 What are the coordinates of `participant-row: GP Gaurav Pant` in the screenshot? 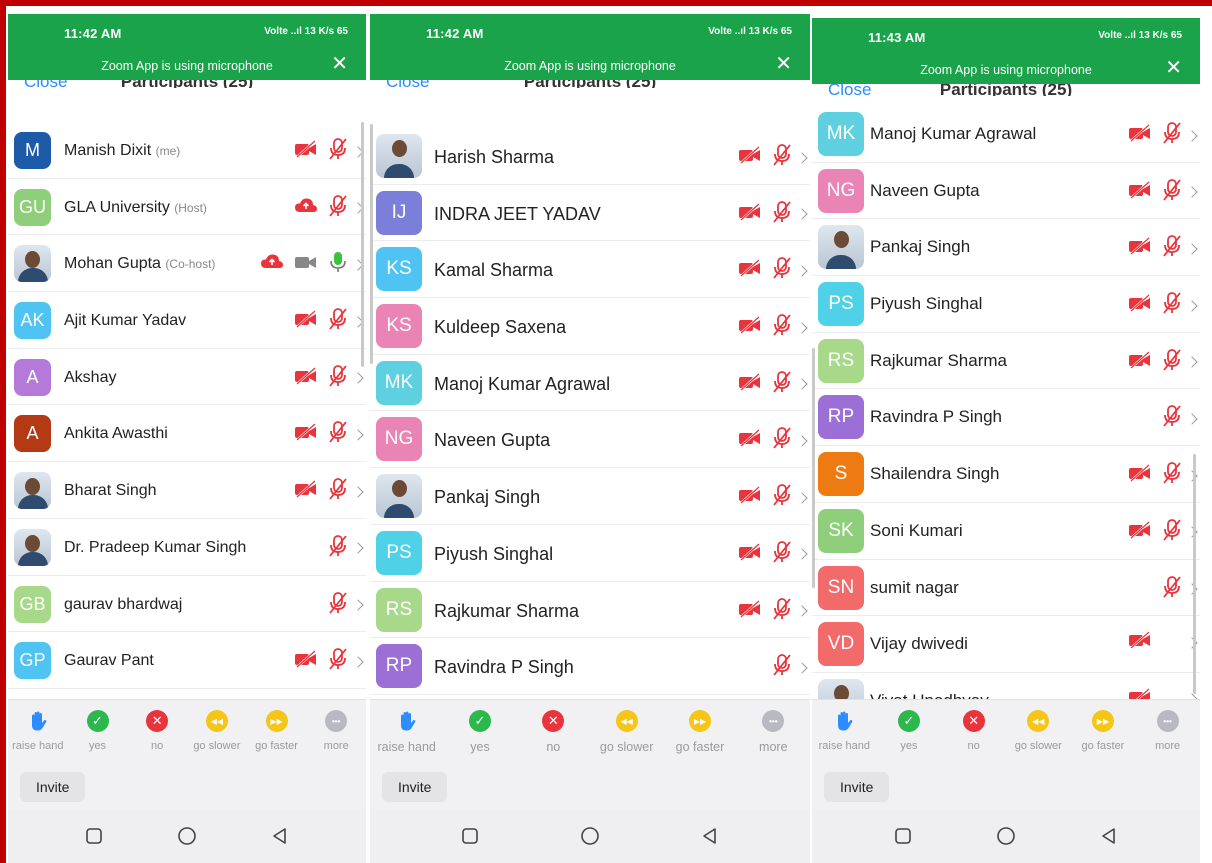 It's located at (187, 660).